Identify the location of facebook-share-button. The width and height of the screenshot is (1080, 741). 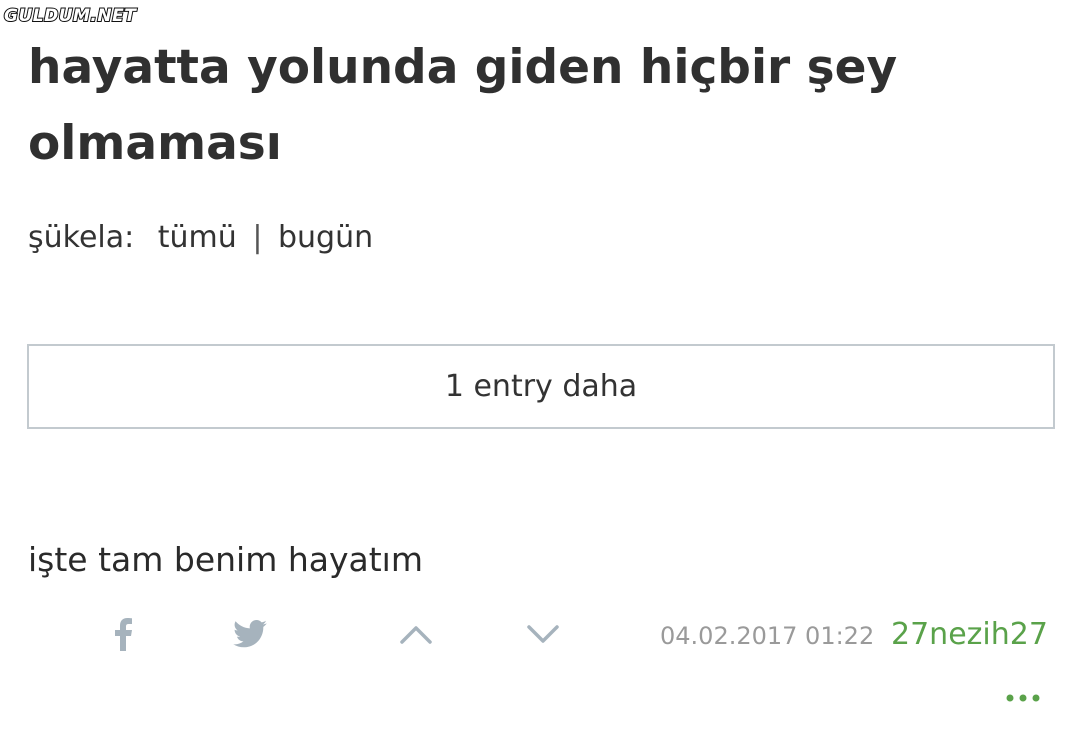
(123, 634).